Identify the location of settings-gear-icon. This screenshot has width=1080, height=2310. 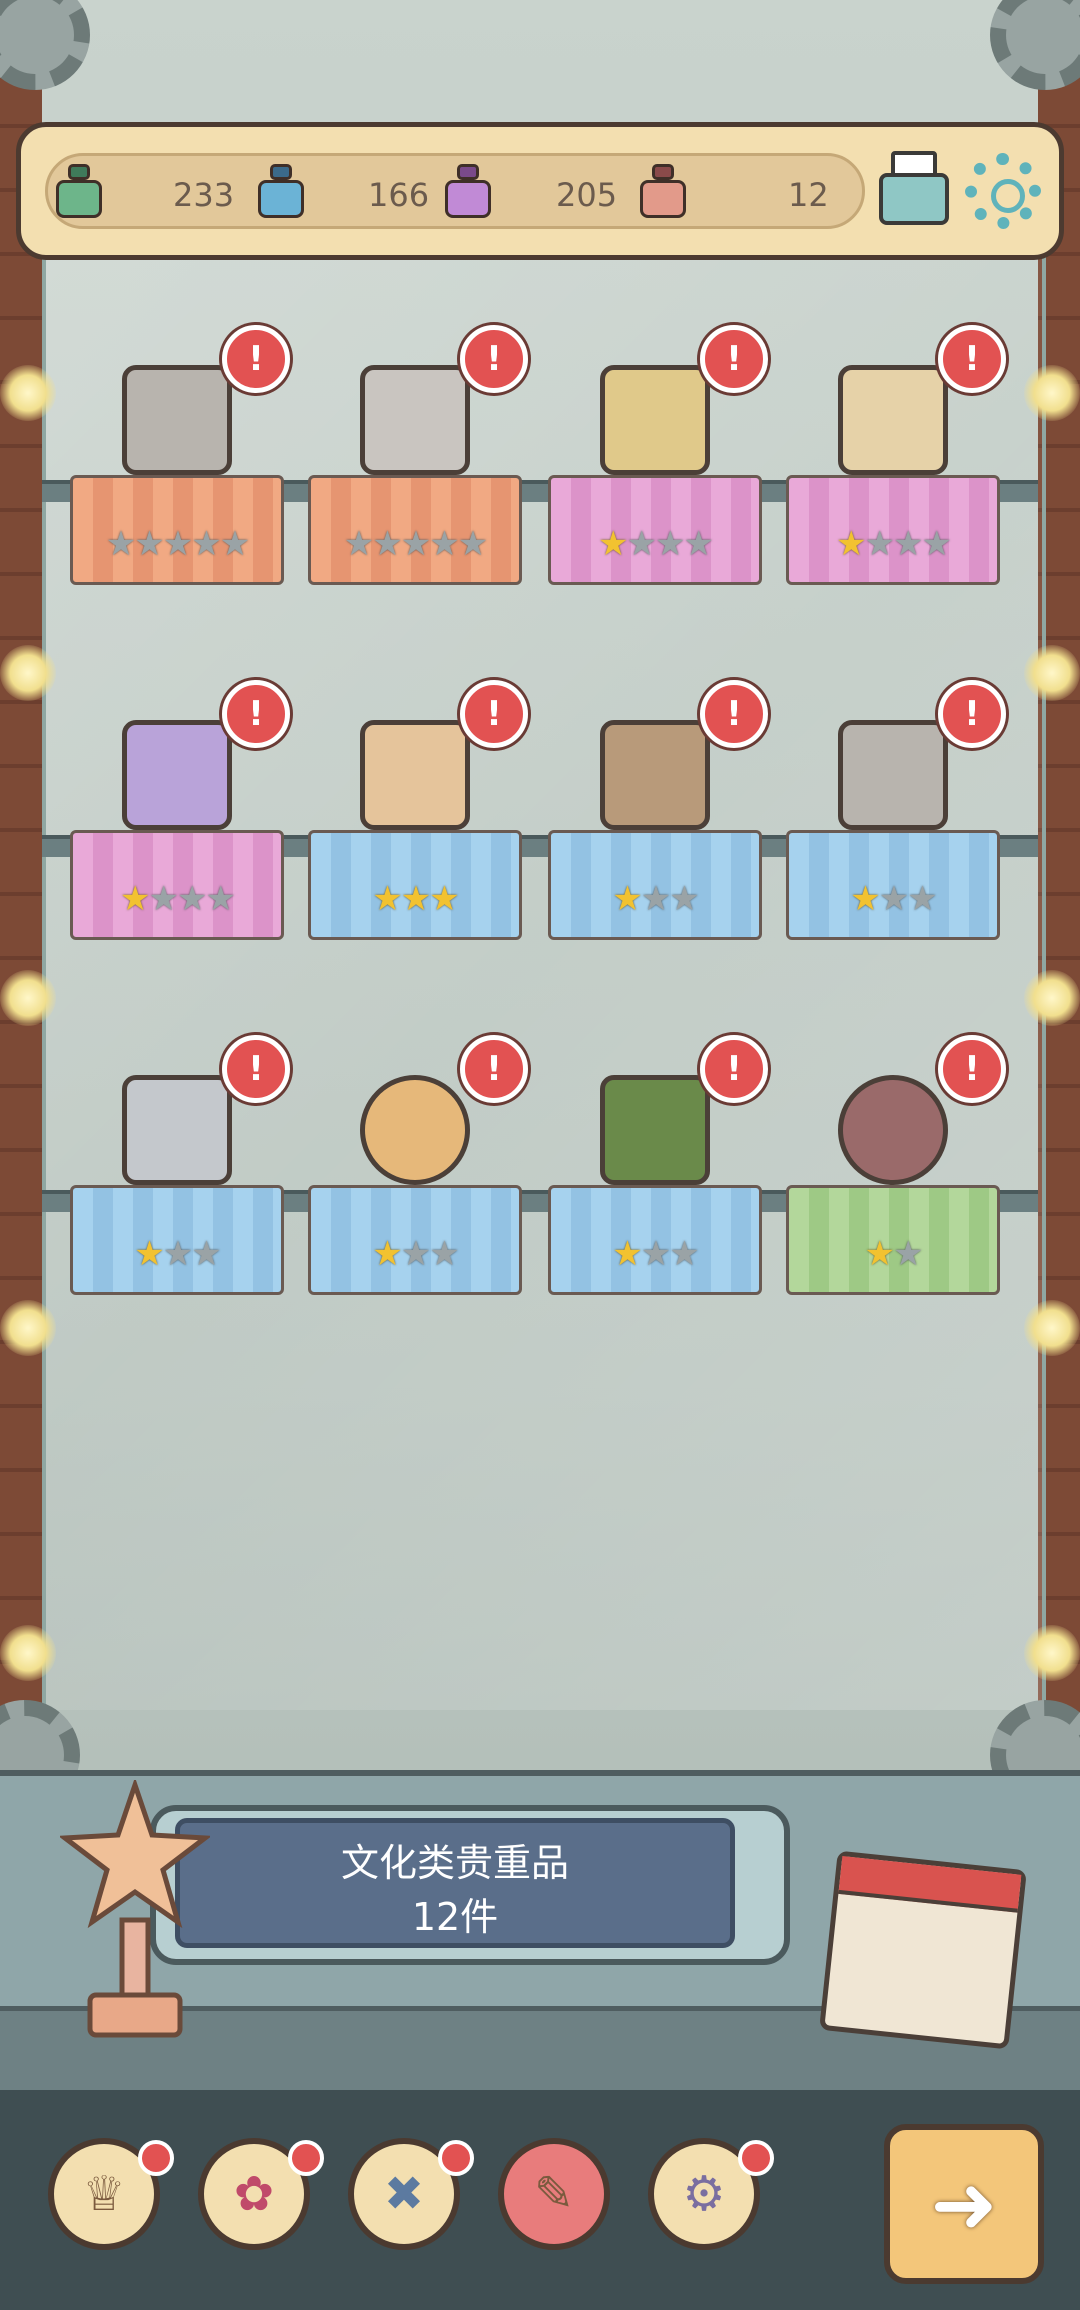
(1003, 191).